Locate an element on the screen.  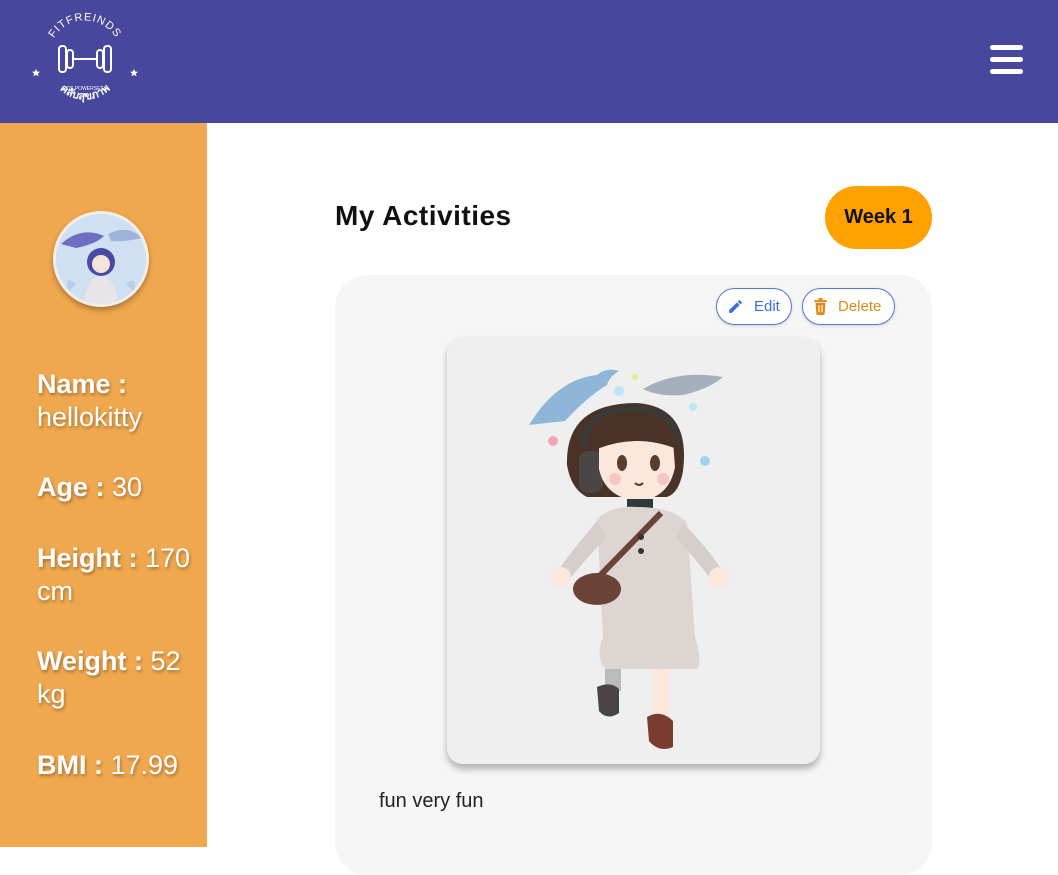
edit-label: Edit is located at coordinates (767, 306).